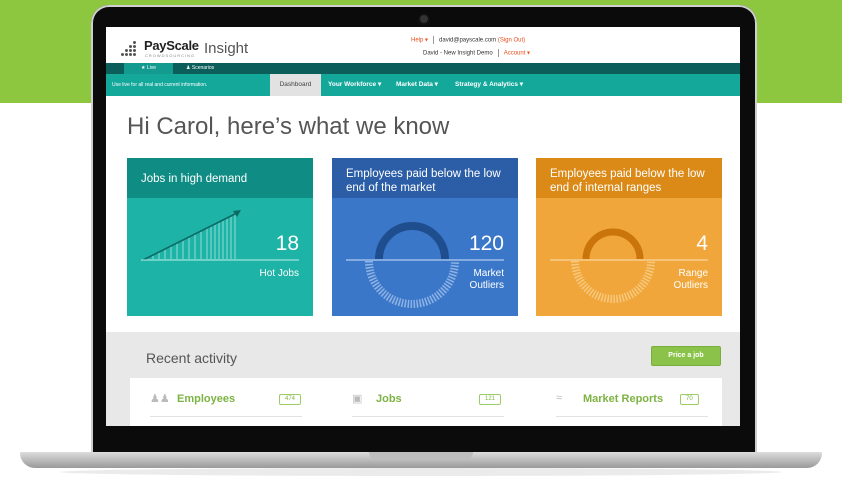 Image resolution: width=842 pixels, height=481 pixels. What do you see at coordinates (288, 126) in the screenshot?
I see `page-title: Hi Carol, here’s what we know` at bounding box center [288, 126].